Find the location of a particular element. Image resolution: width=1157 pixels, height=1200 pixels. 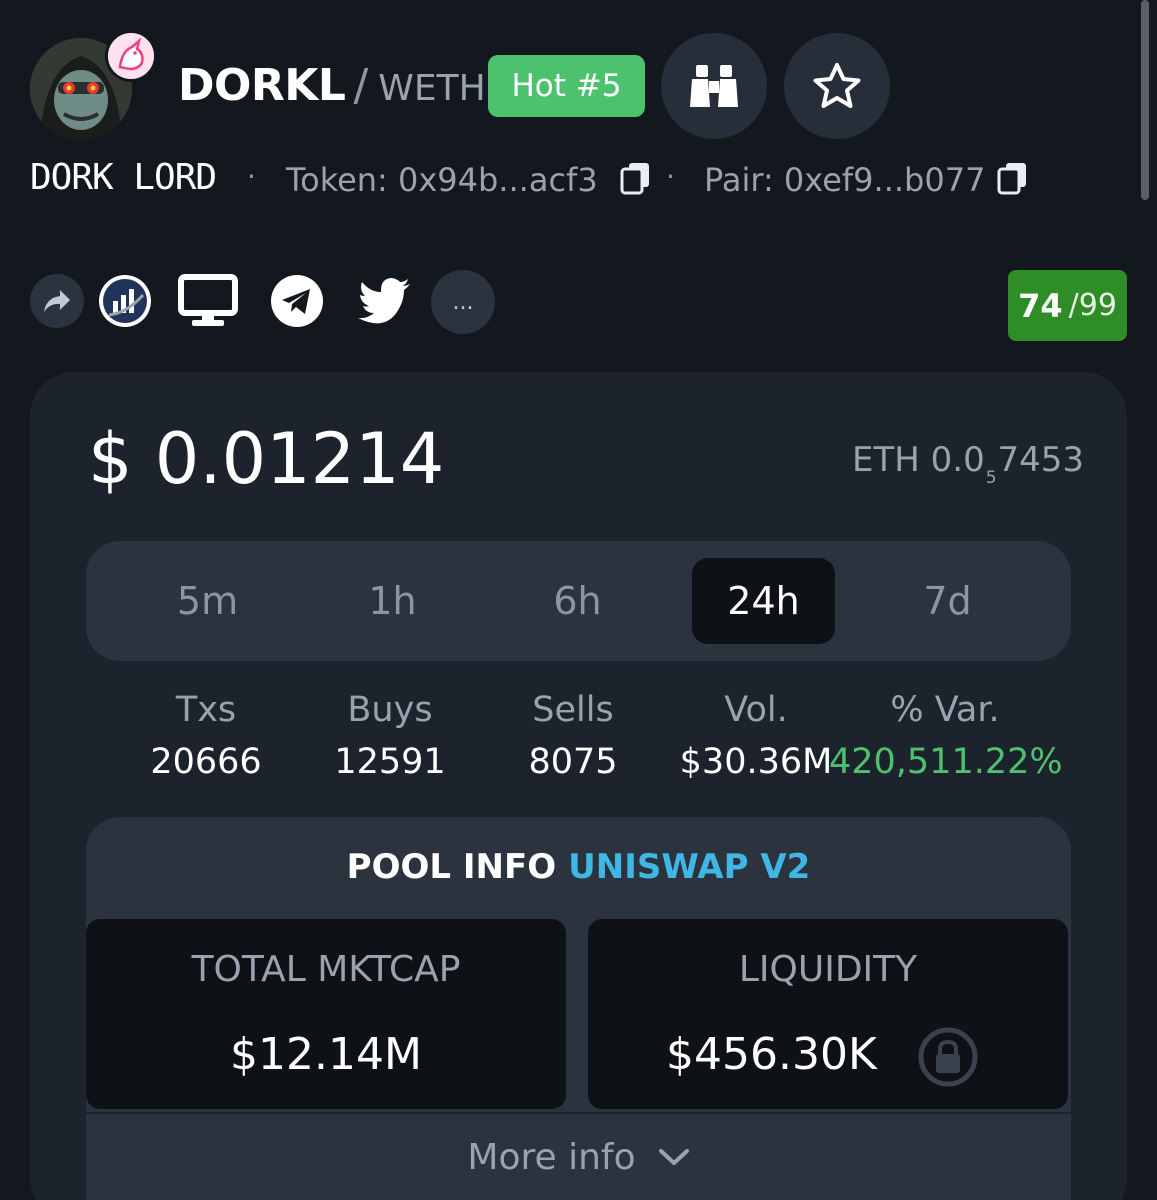

watch-button is located at coordinates (714, 86).